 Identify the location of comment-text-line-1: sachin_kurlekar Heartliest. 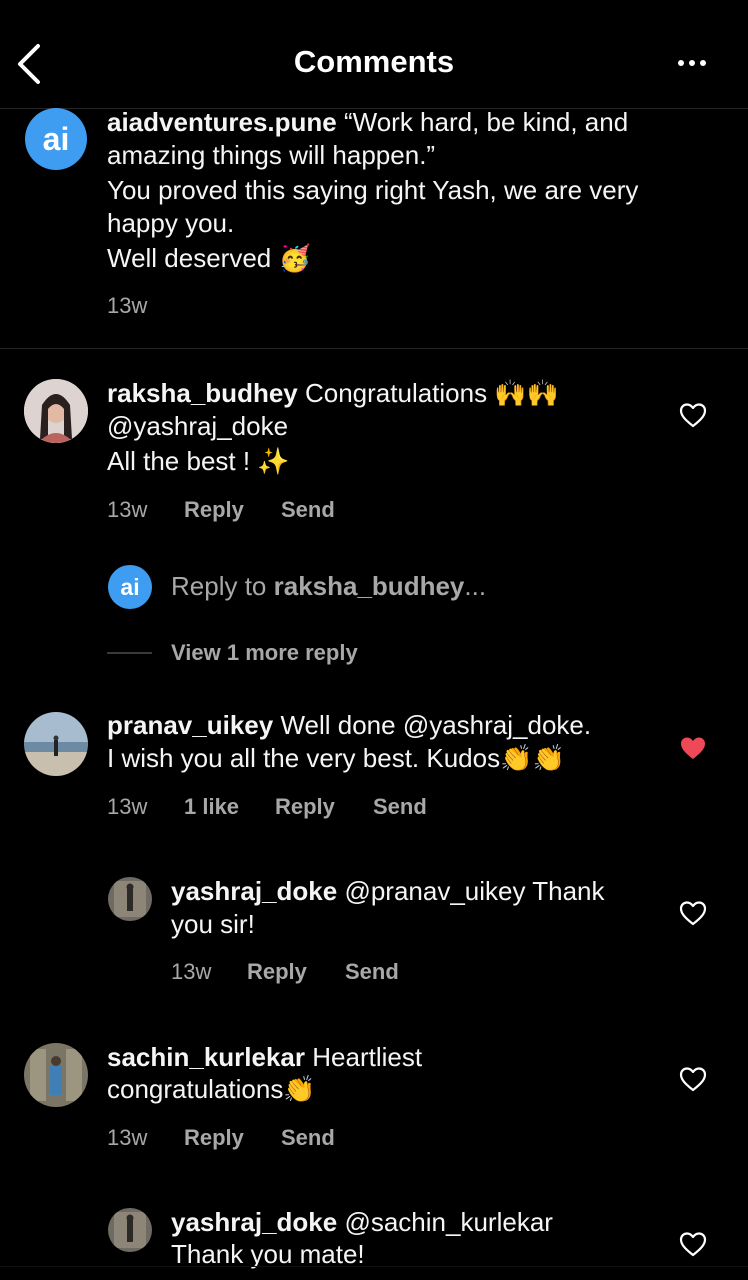
(265, 1057).